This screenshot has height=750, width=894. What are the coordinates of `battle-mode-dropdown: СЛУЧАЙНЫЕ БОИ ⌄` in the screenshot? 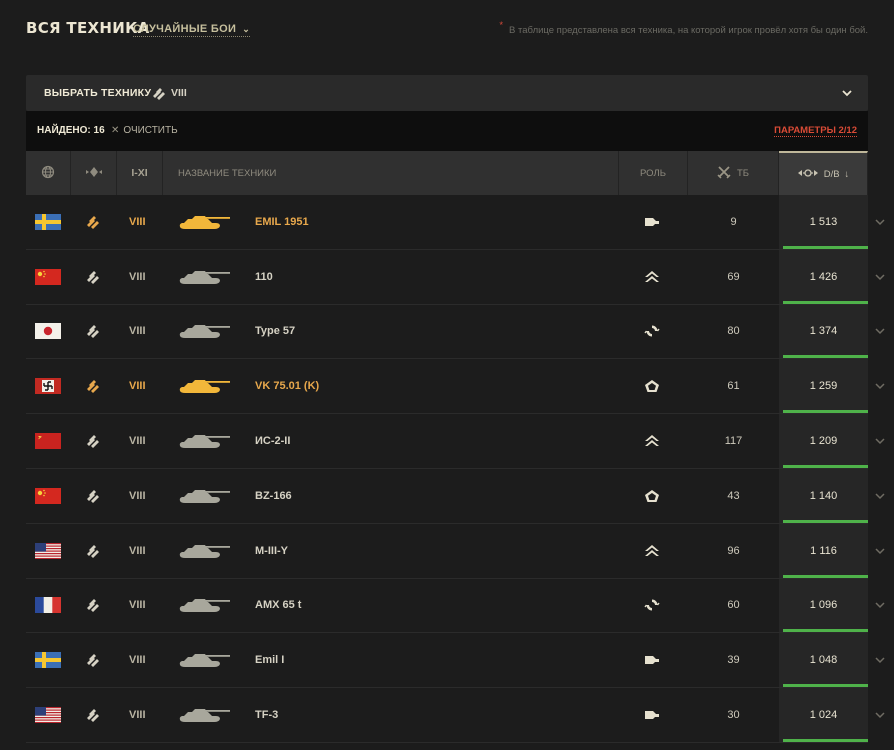 It's located at (192, 30).